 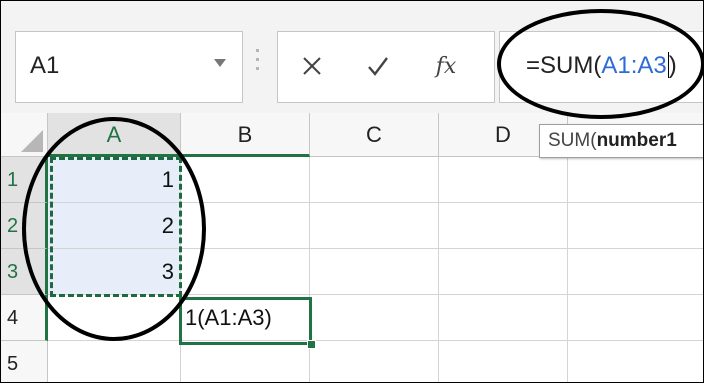 I want to click on cancel-button, so click(x=312, y=66).